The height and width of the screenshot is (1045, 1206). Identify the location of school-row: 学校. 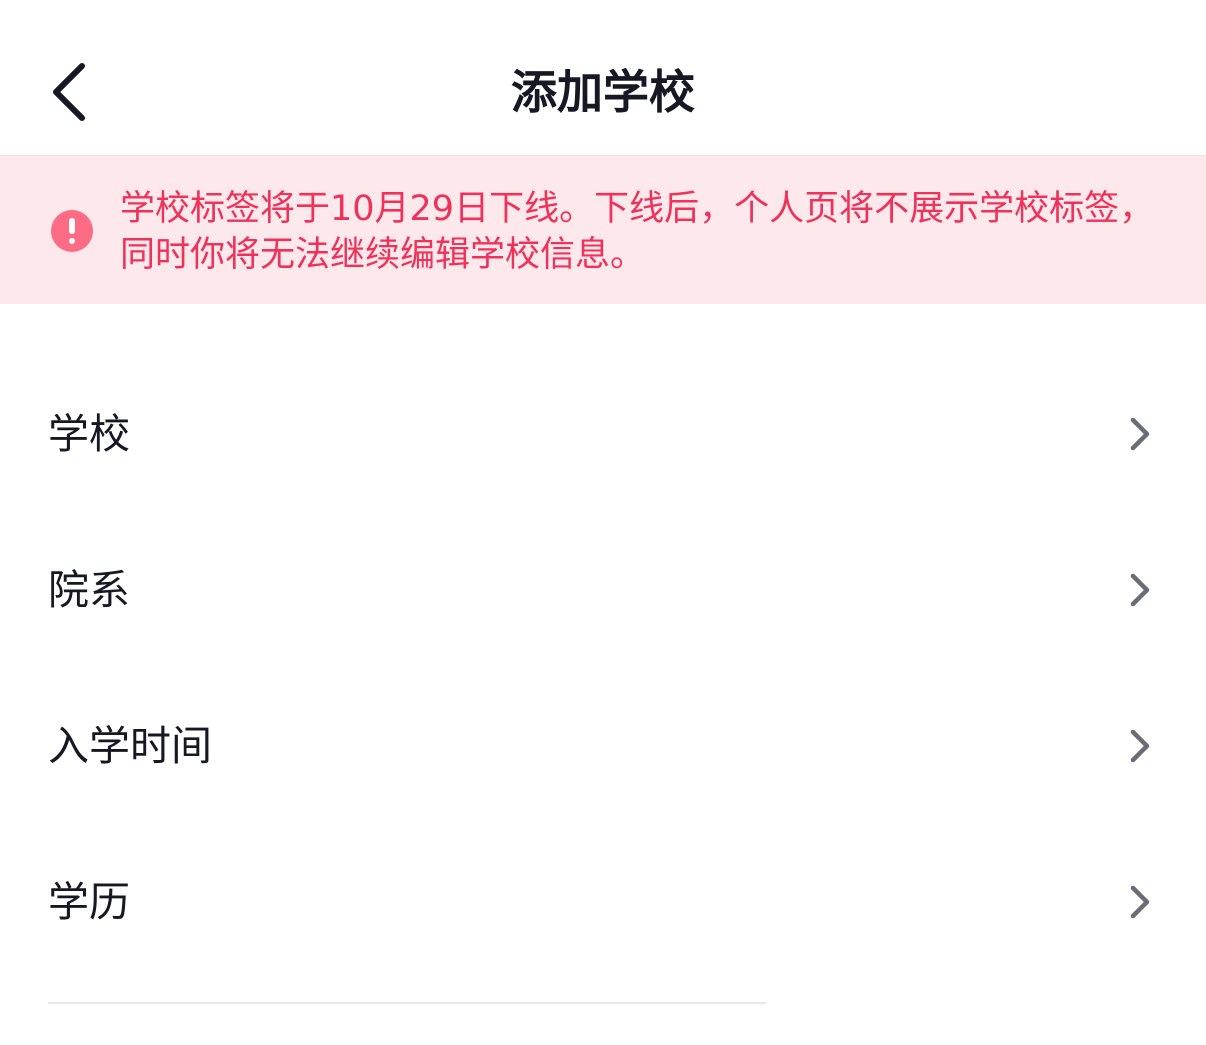
(603, 433).